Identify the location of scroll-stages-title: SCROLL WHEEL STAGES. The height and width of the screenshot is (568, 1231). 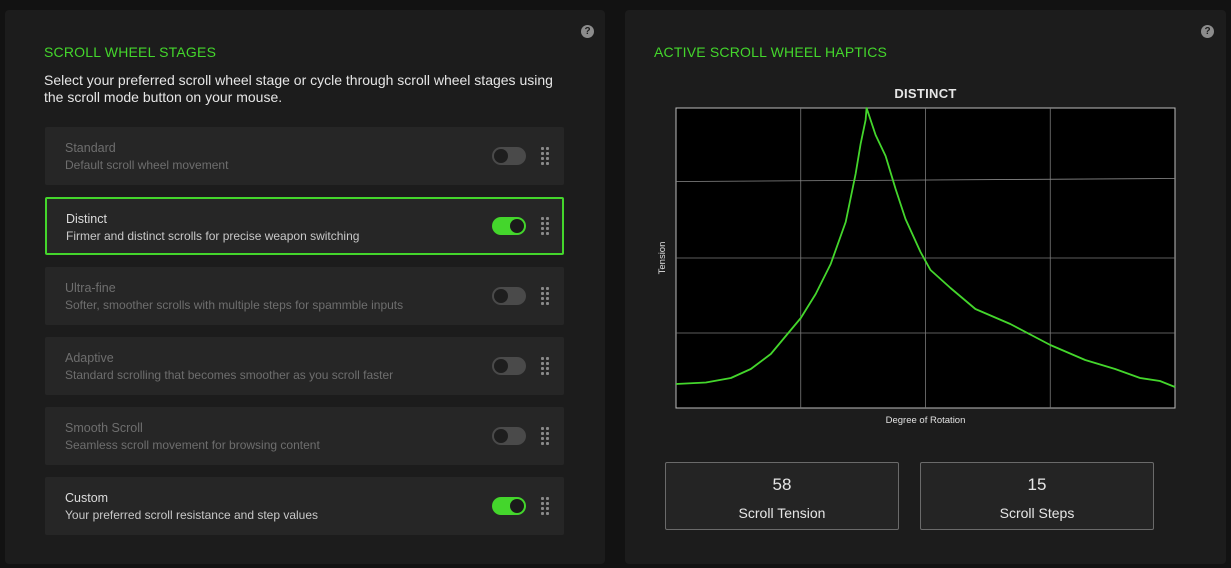
(130, 52).